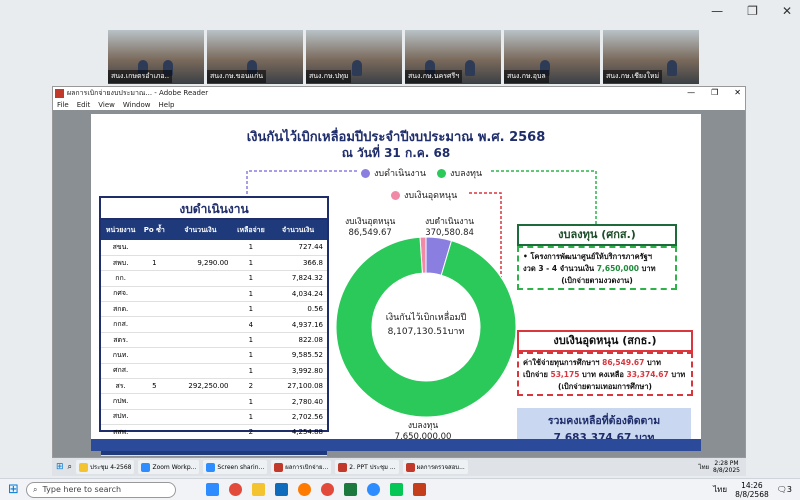  I want to click on search-placeholder: Type here to search, so click(82, 489).